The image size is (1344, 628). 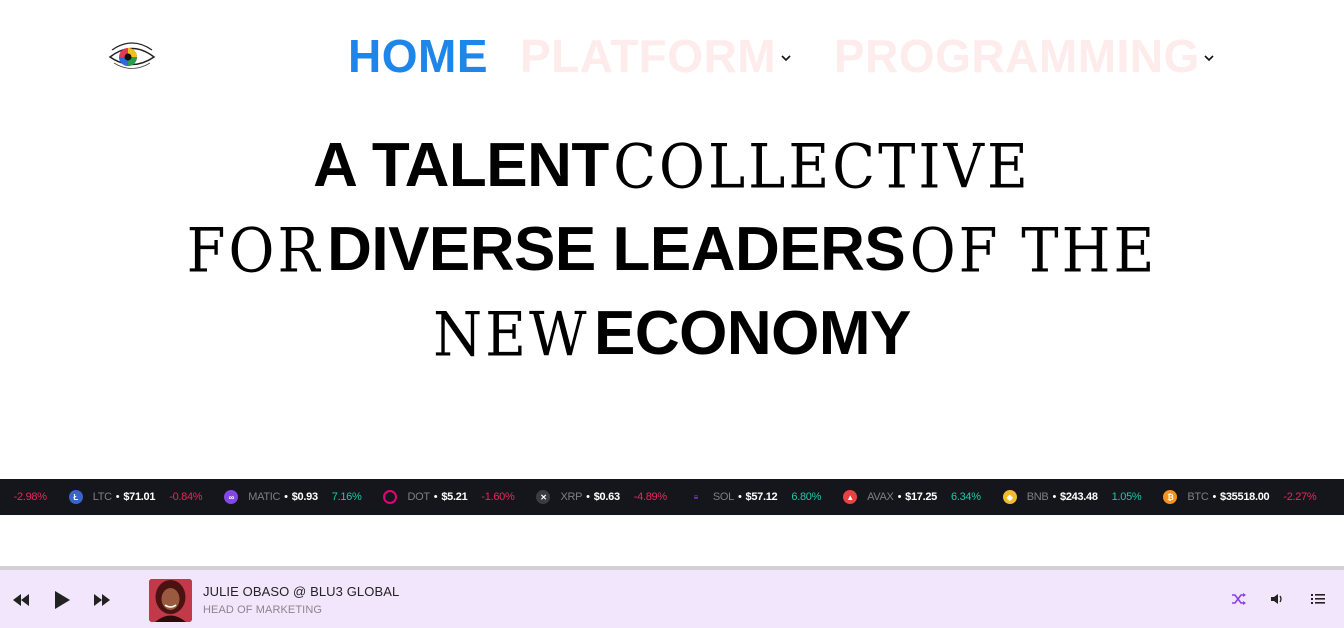 I want to click on ticker-price: $35518.00, so click(x=1245, y=497).